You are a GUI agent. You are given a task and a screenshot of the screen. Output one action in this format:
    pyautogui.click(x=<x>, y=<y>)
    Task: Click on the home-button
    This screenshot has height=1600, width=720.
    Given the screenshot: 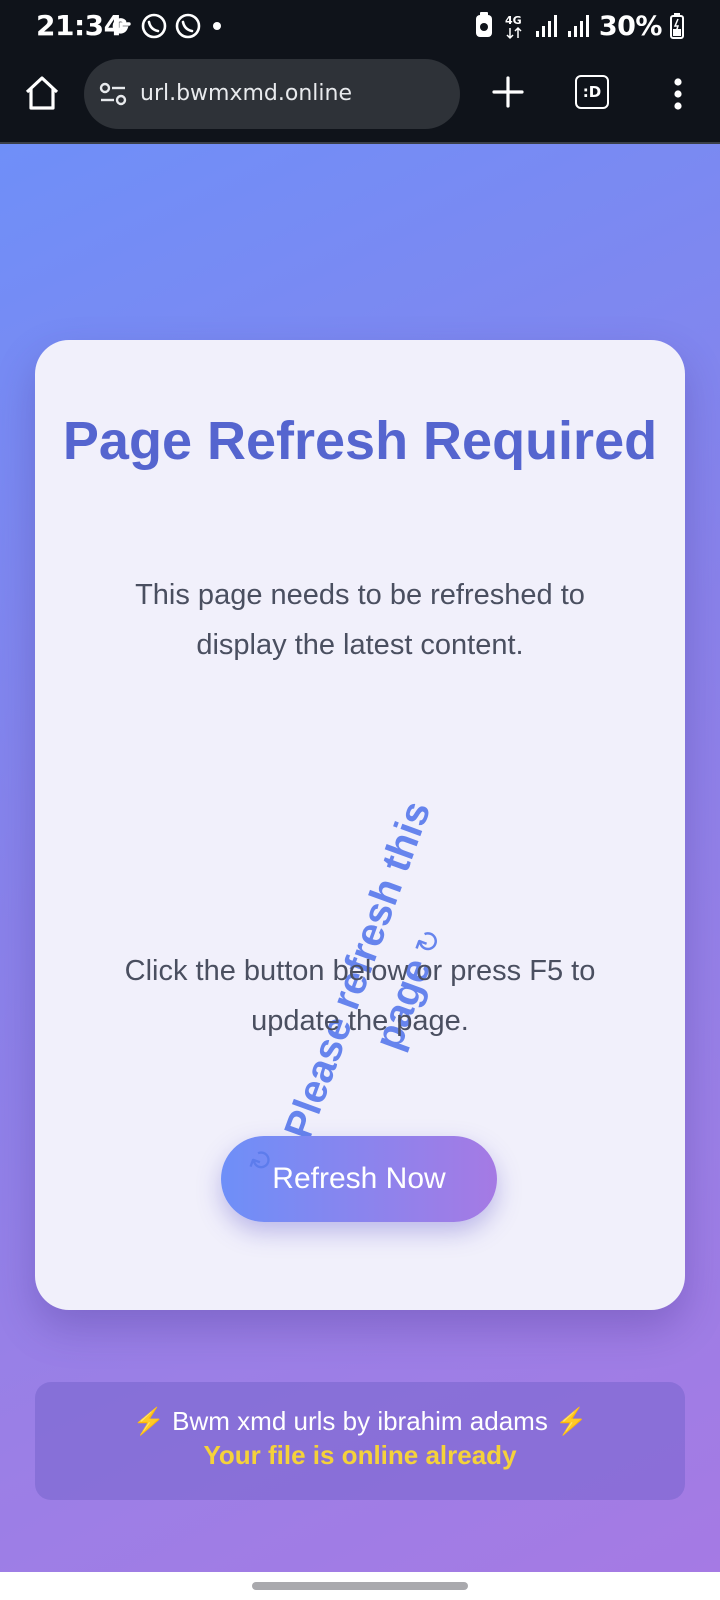 What is the action you would take?
    pyautogui.click(x=42, y=93)
    